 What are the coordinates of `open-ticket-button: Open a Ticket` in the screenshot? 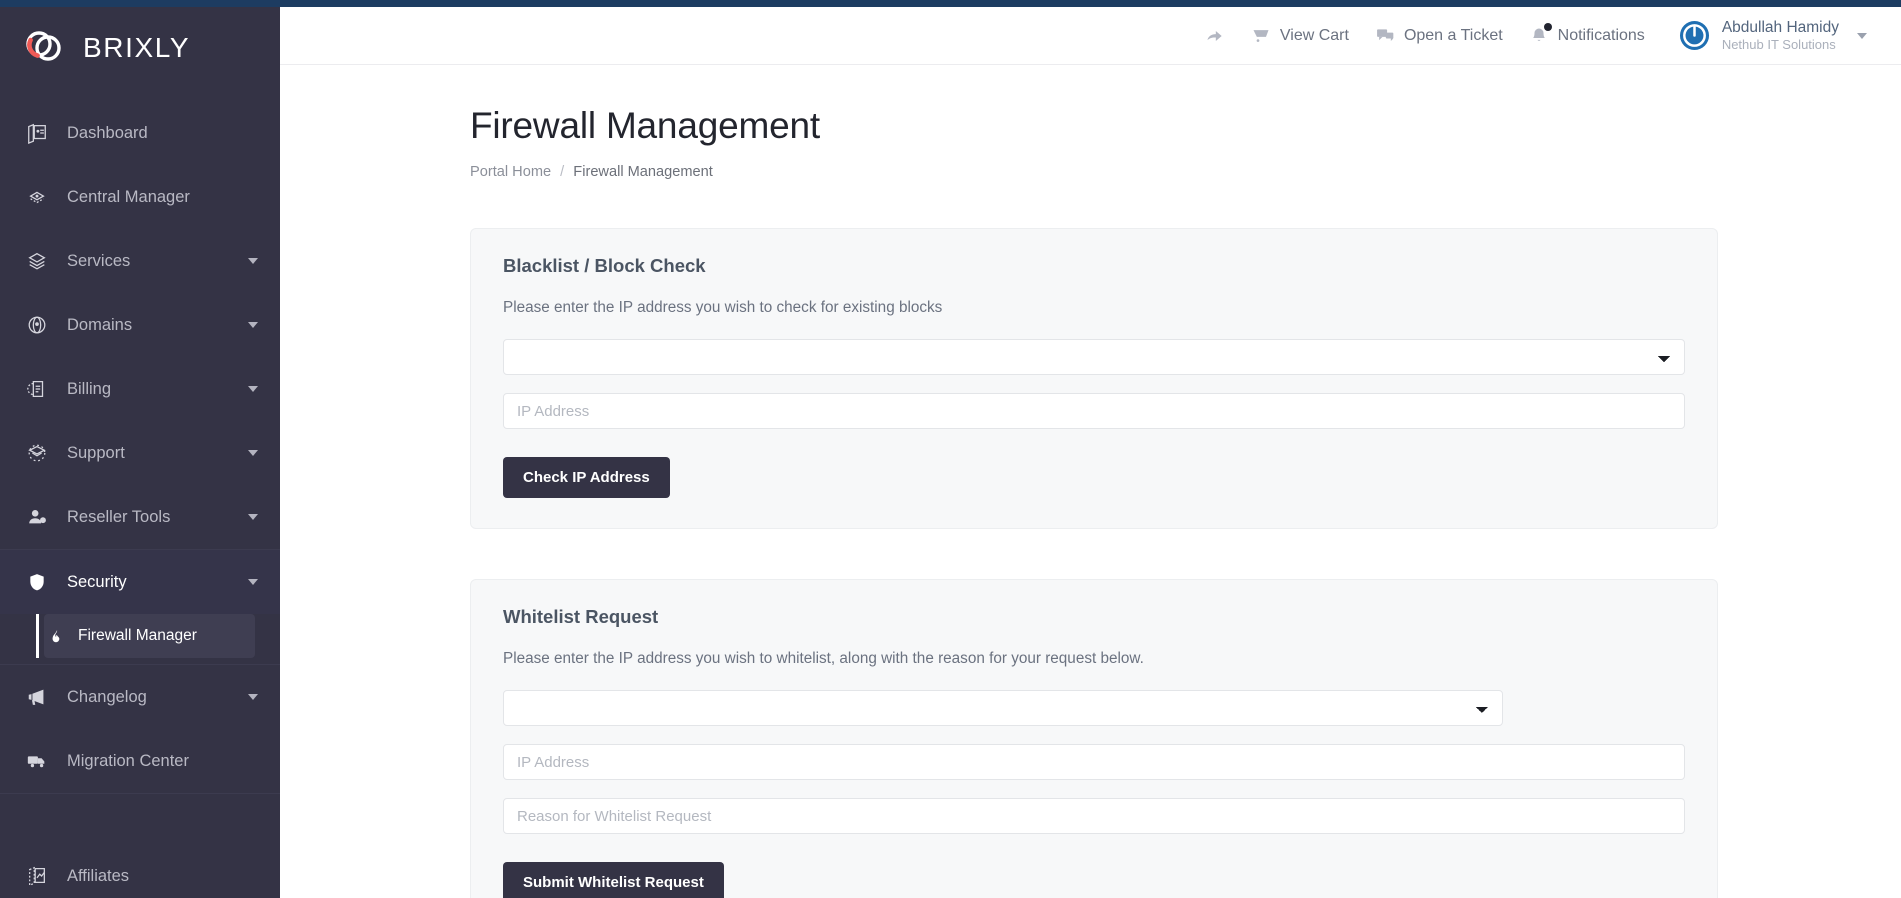 It's located at (1439, 36).